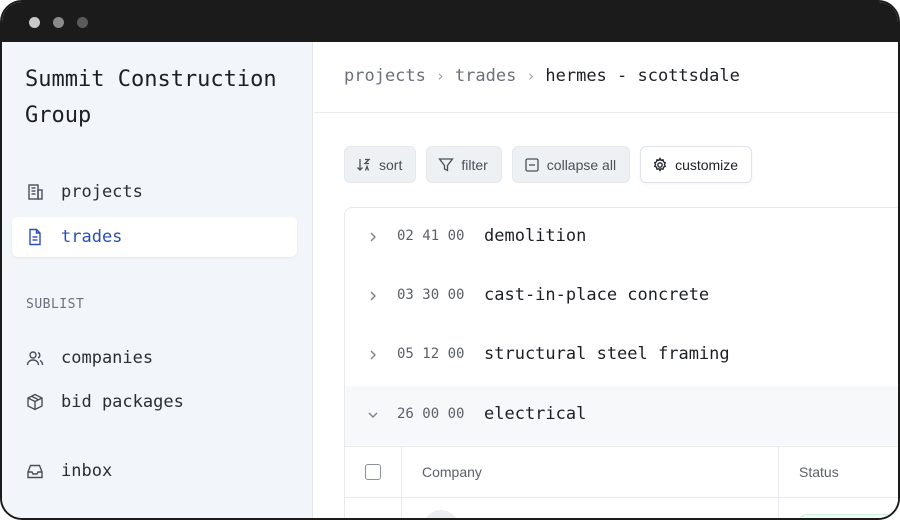 The image size is (900, 520). I want to click on window-minimize-button, so click(58, 22).